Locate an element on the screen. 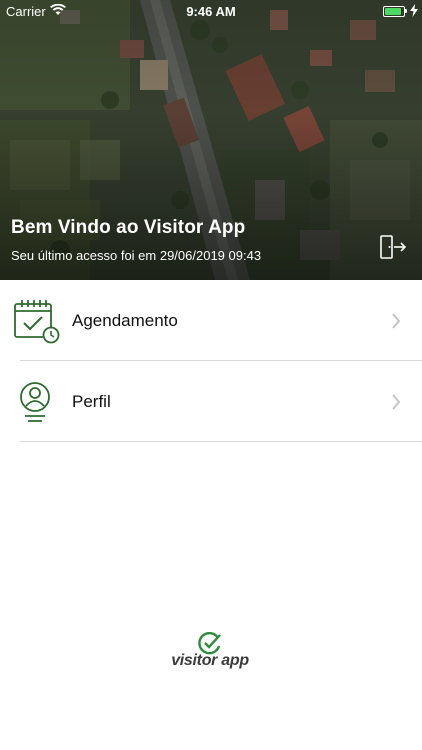  menu-item-agendamento: Agendamento is located at coordinates (211, 320).